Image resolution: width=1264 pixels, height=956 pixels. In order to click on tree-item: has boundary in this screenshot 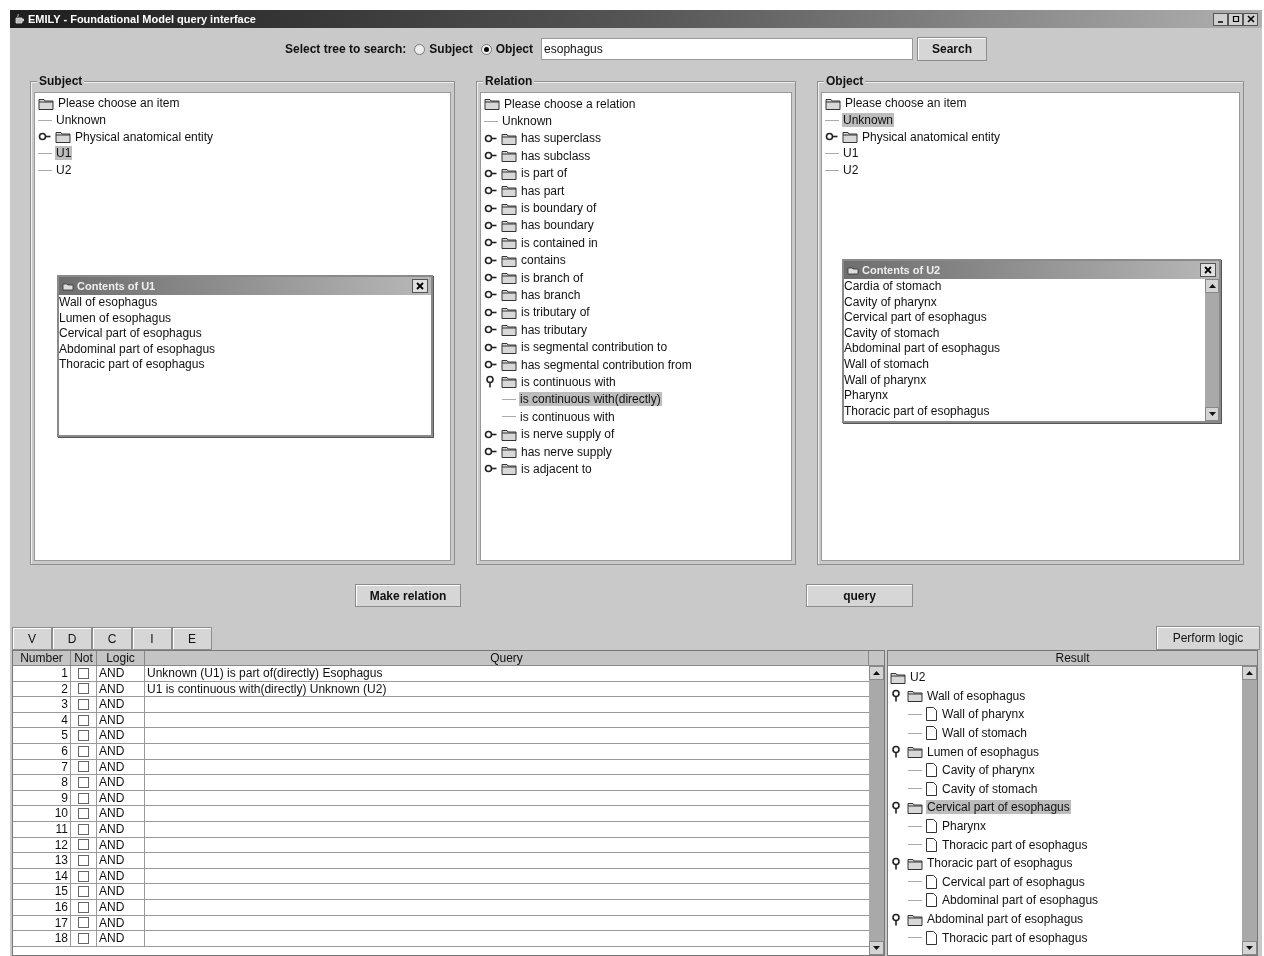, I will do `click(557, 225)`.